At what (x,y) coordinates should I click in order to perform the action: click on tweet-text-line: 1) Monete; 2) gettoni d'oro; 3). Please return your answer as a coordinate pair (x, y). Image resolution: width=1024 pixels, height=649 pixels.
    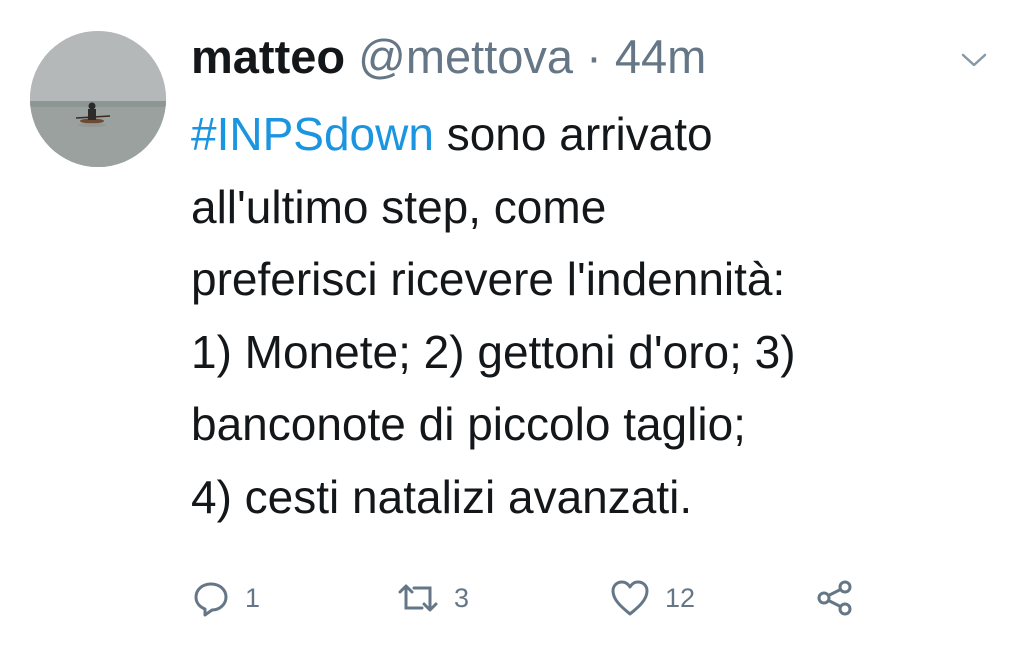
    Looking at the image, I should click on (493, 351).